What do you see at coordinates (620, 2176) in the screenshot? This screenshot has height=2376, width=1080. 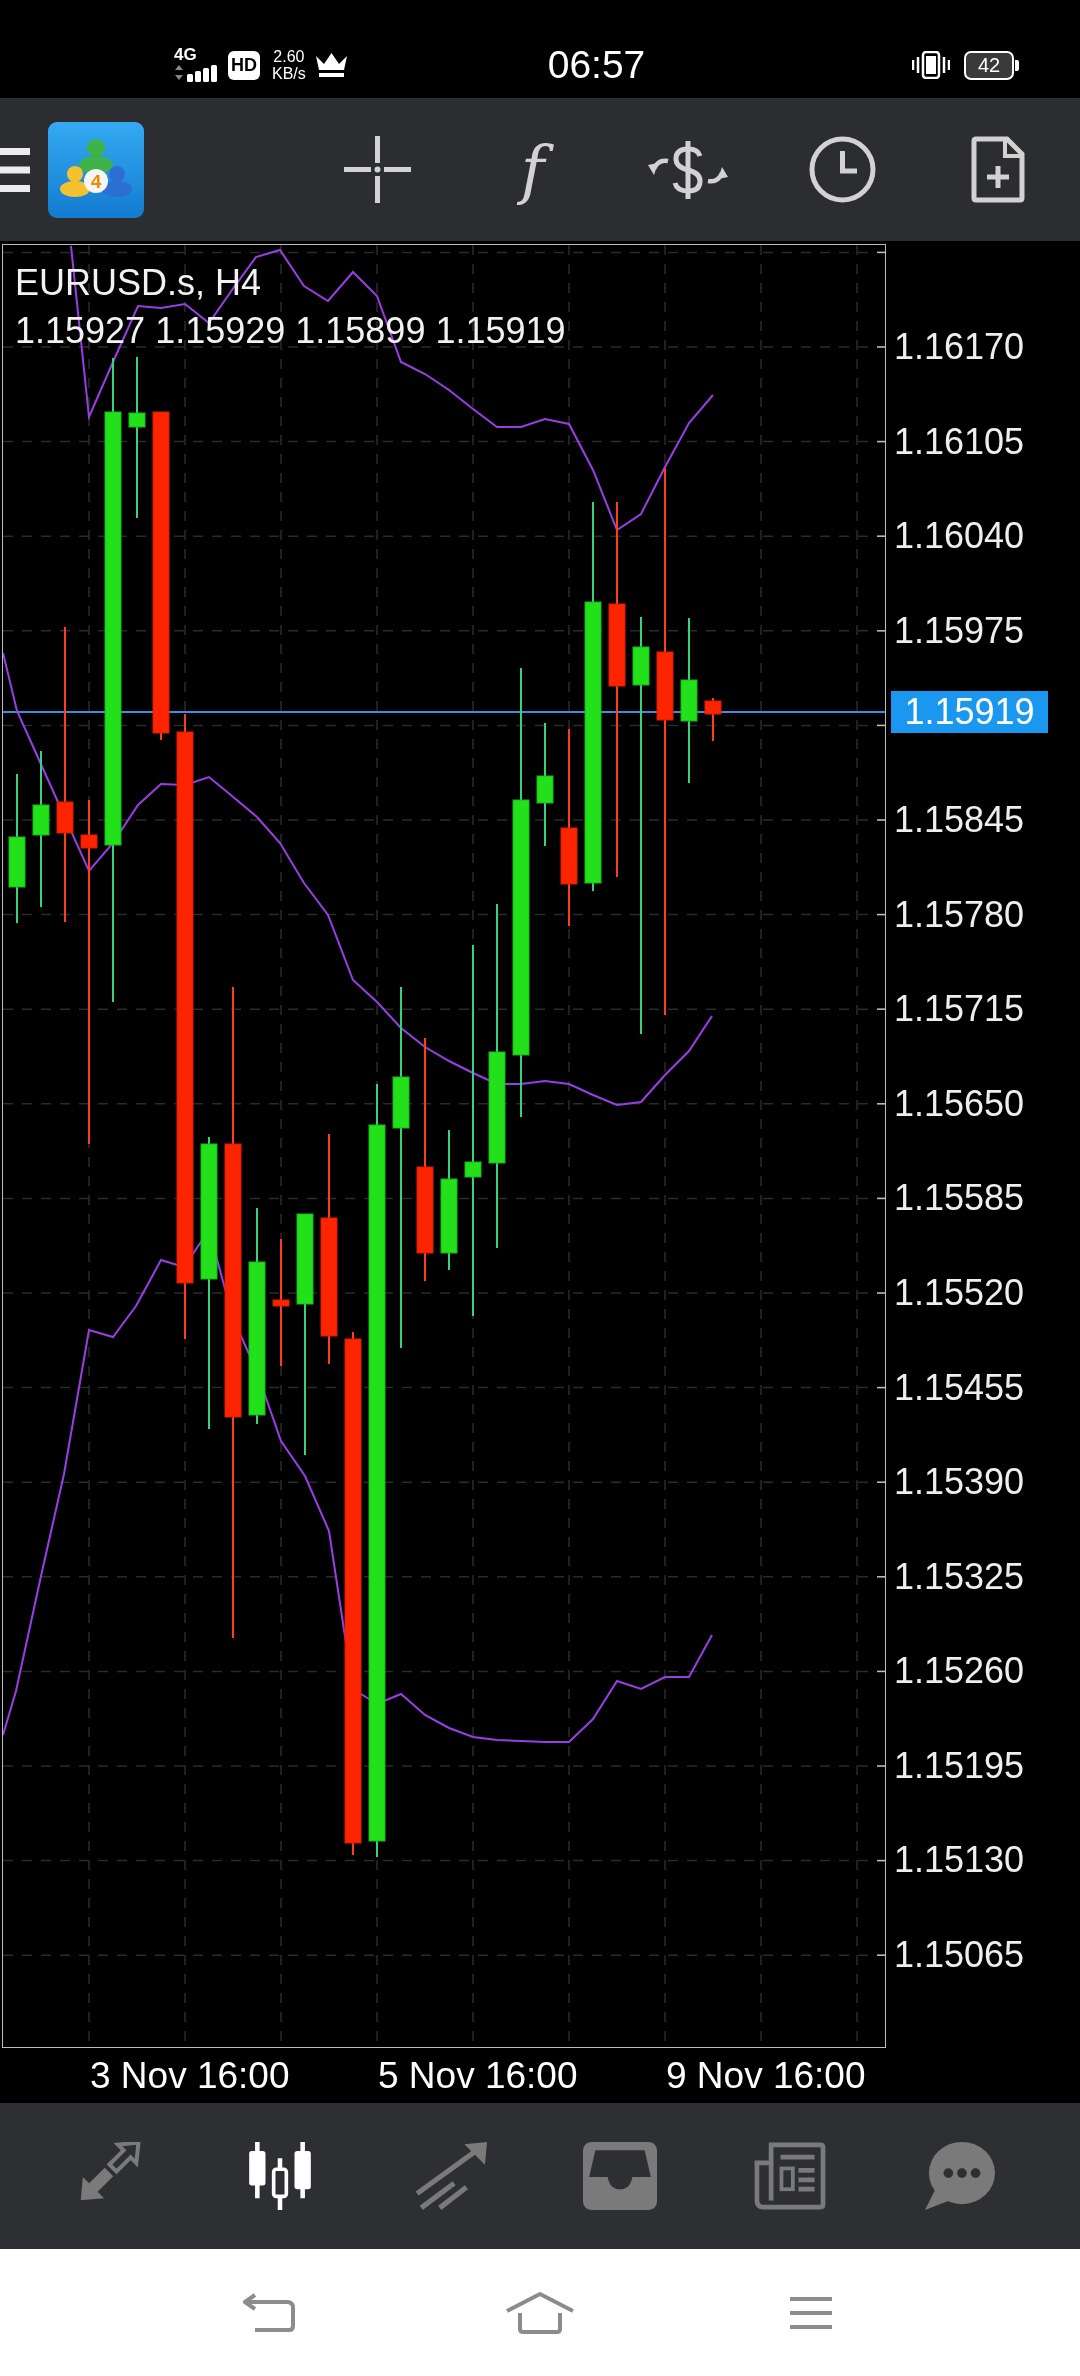 I see `inbox-tray-icon` at bounding box center [620, 2176].